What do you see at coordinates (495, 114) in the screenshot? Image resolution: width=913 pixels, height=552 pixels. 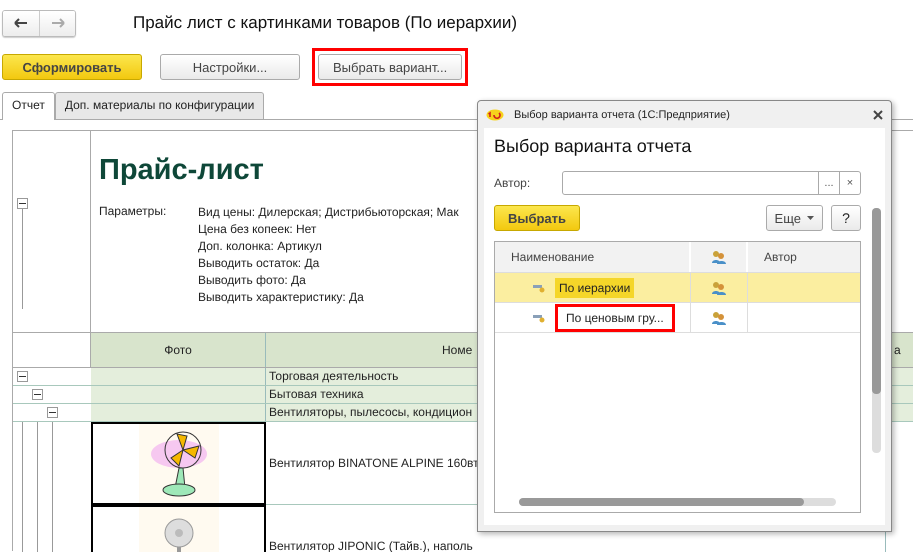 I see `logo-icon` at bounding box center [495, 114].